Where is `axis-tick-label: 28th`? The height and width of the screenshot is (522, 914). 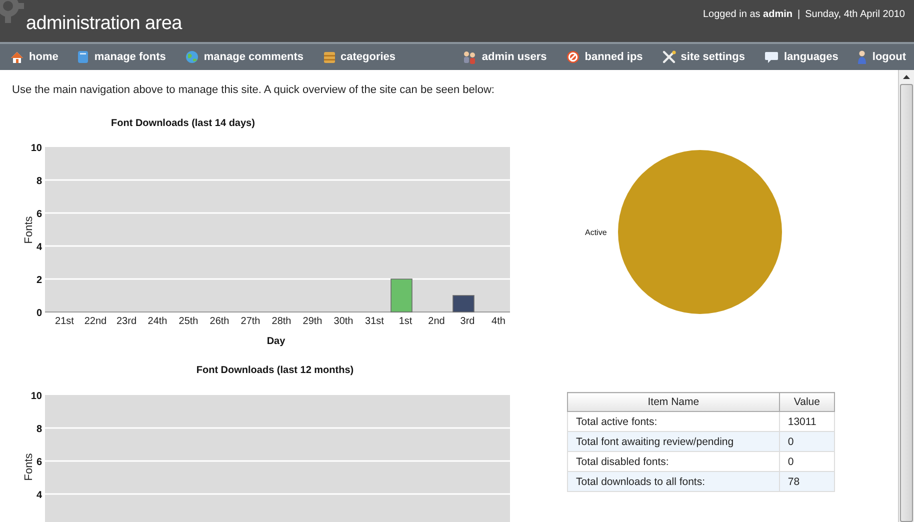 axis-tick-label: 28th is located at coordinates (282, 321).